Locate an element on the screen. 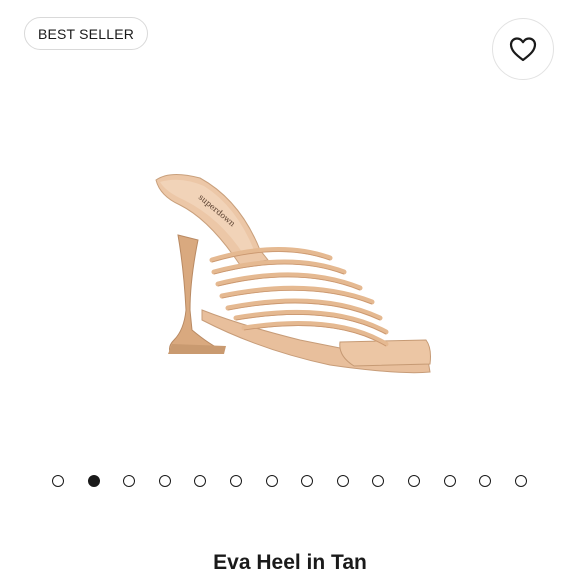 The image size is (580, 580). best-seller-label: BEST SELLER is located at coordinates (86, 33).